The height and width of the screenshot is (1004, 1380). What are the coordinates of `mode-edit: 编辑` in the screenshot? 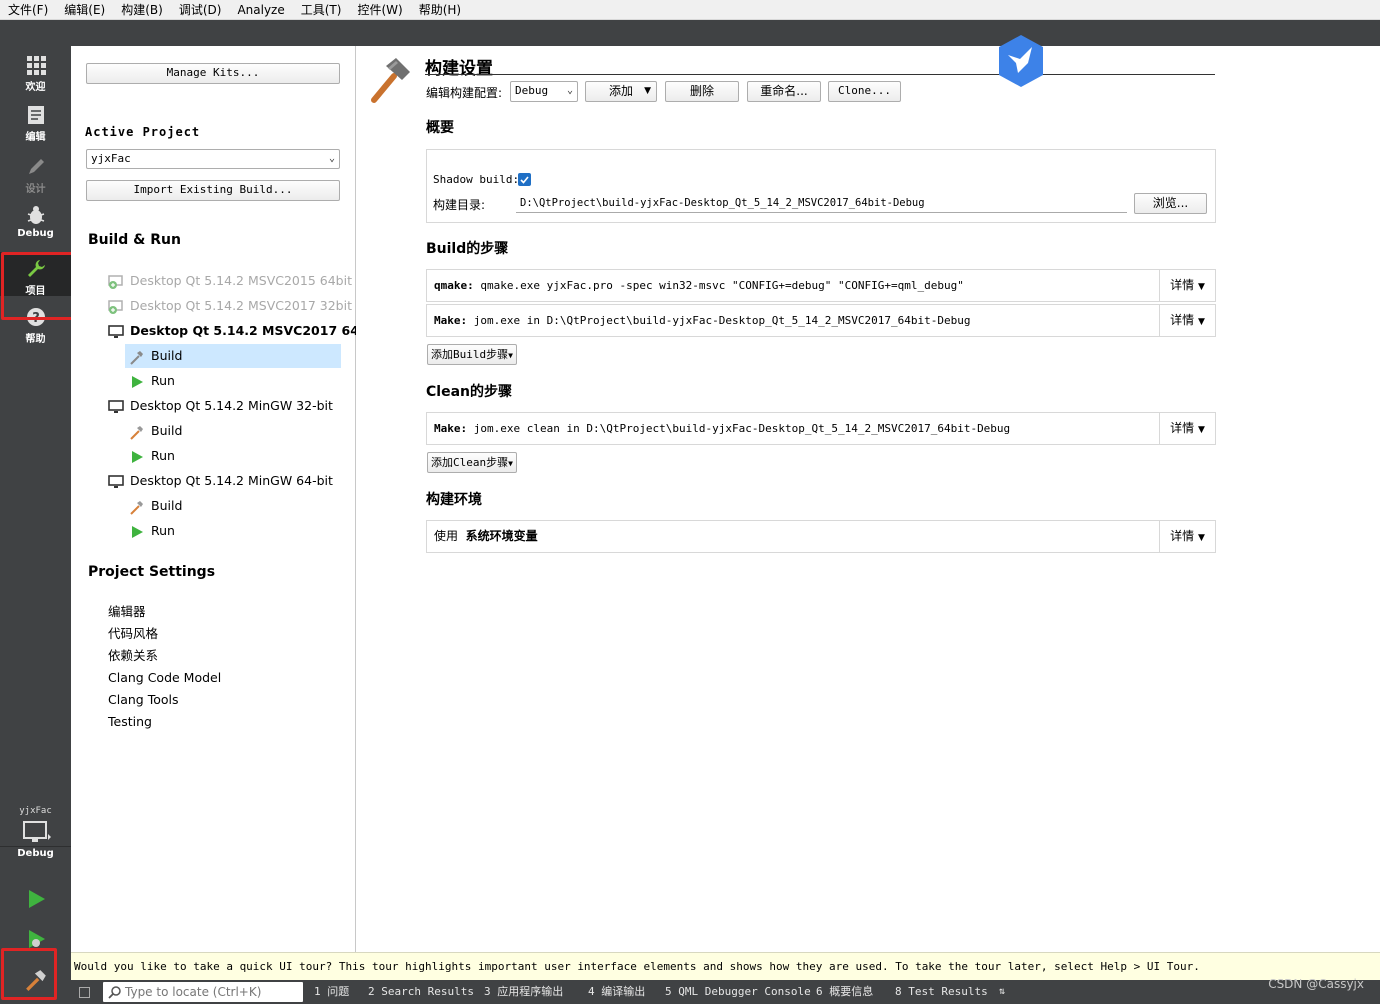 It's located at (35, 126).